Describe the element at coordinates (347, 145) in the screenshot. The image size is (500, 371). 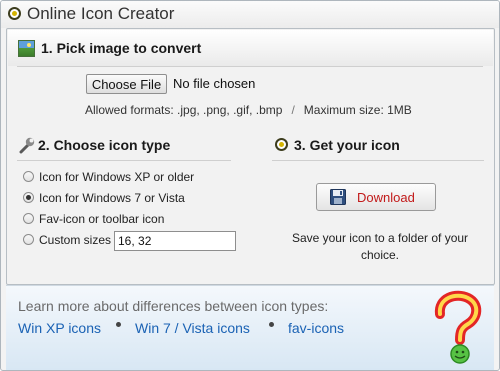
I see `step3-heading: 3. Get your icon` at that location.